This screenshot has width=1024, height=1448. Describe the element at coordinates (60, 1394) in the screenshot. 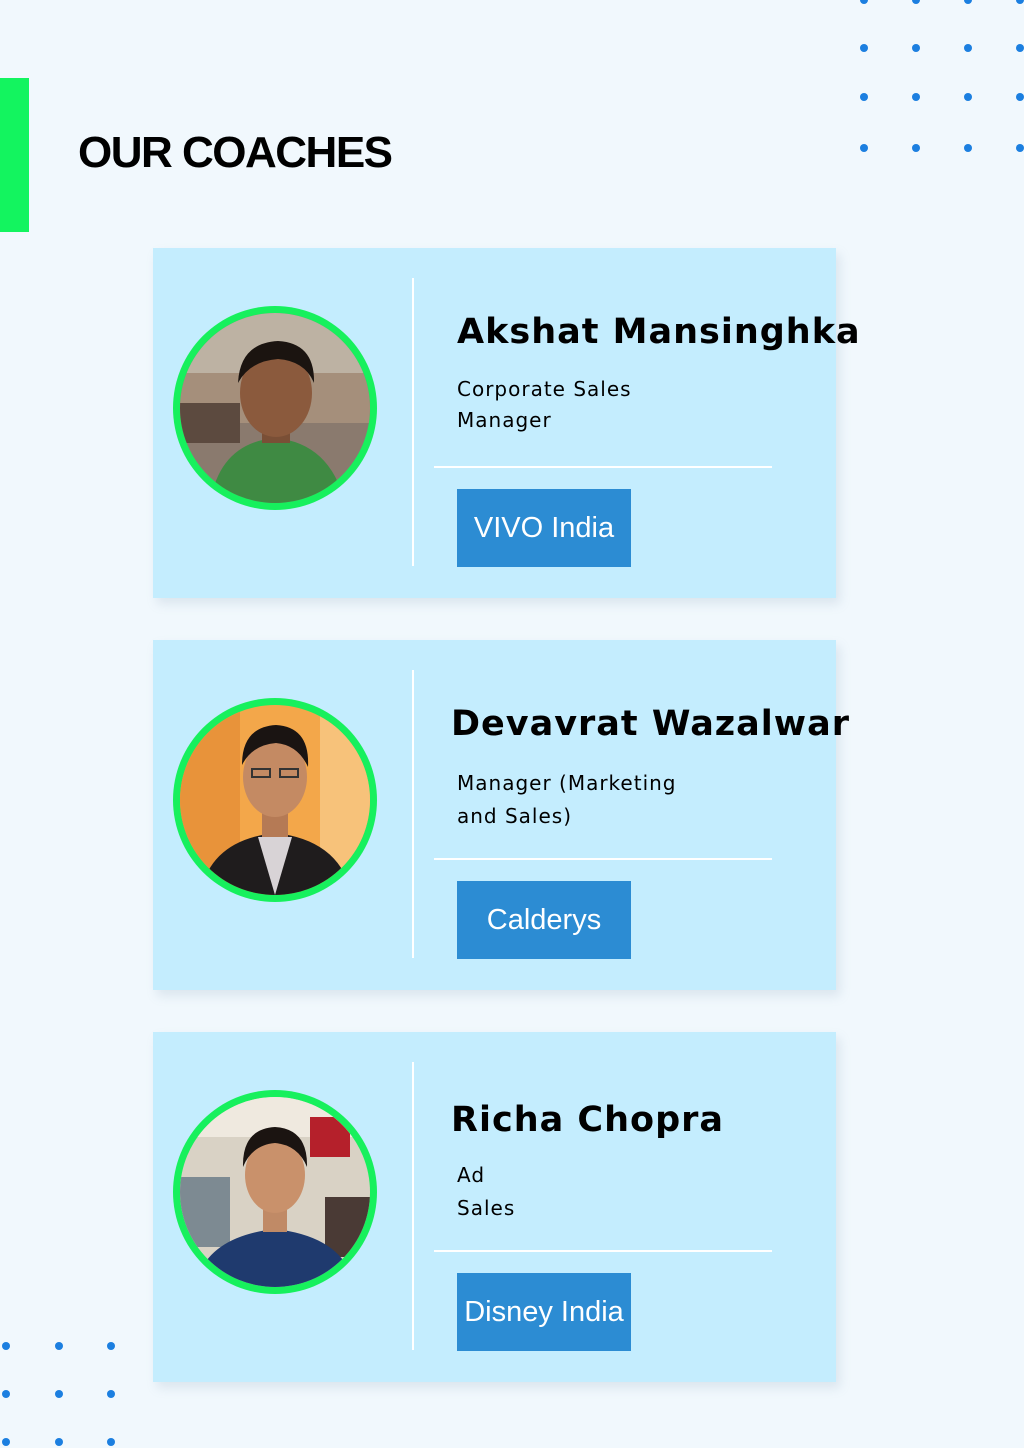

I see `dot-grid-bottom` at that location.